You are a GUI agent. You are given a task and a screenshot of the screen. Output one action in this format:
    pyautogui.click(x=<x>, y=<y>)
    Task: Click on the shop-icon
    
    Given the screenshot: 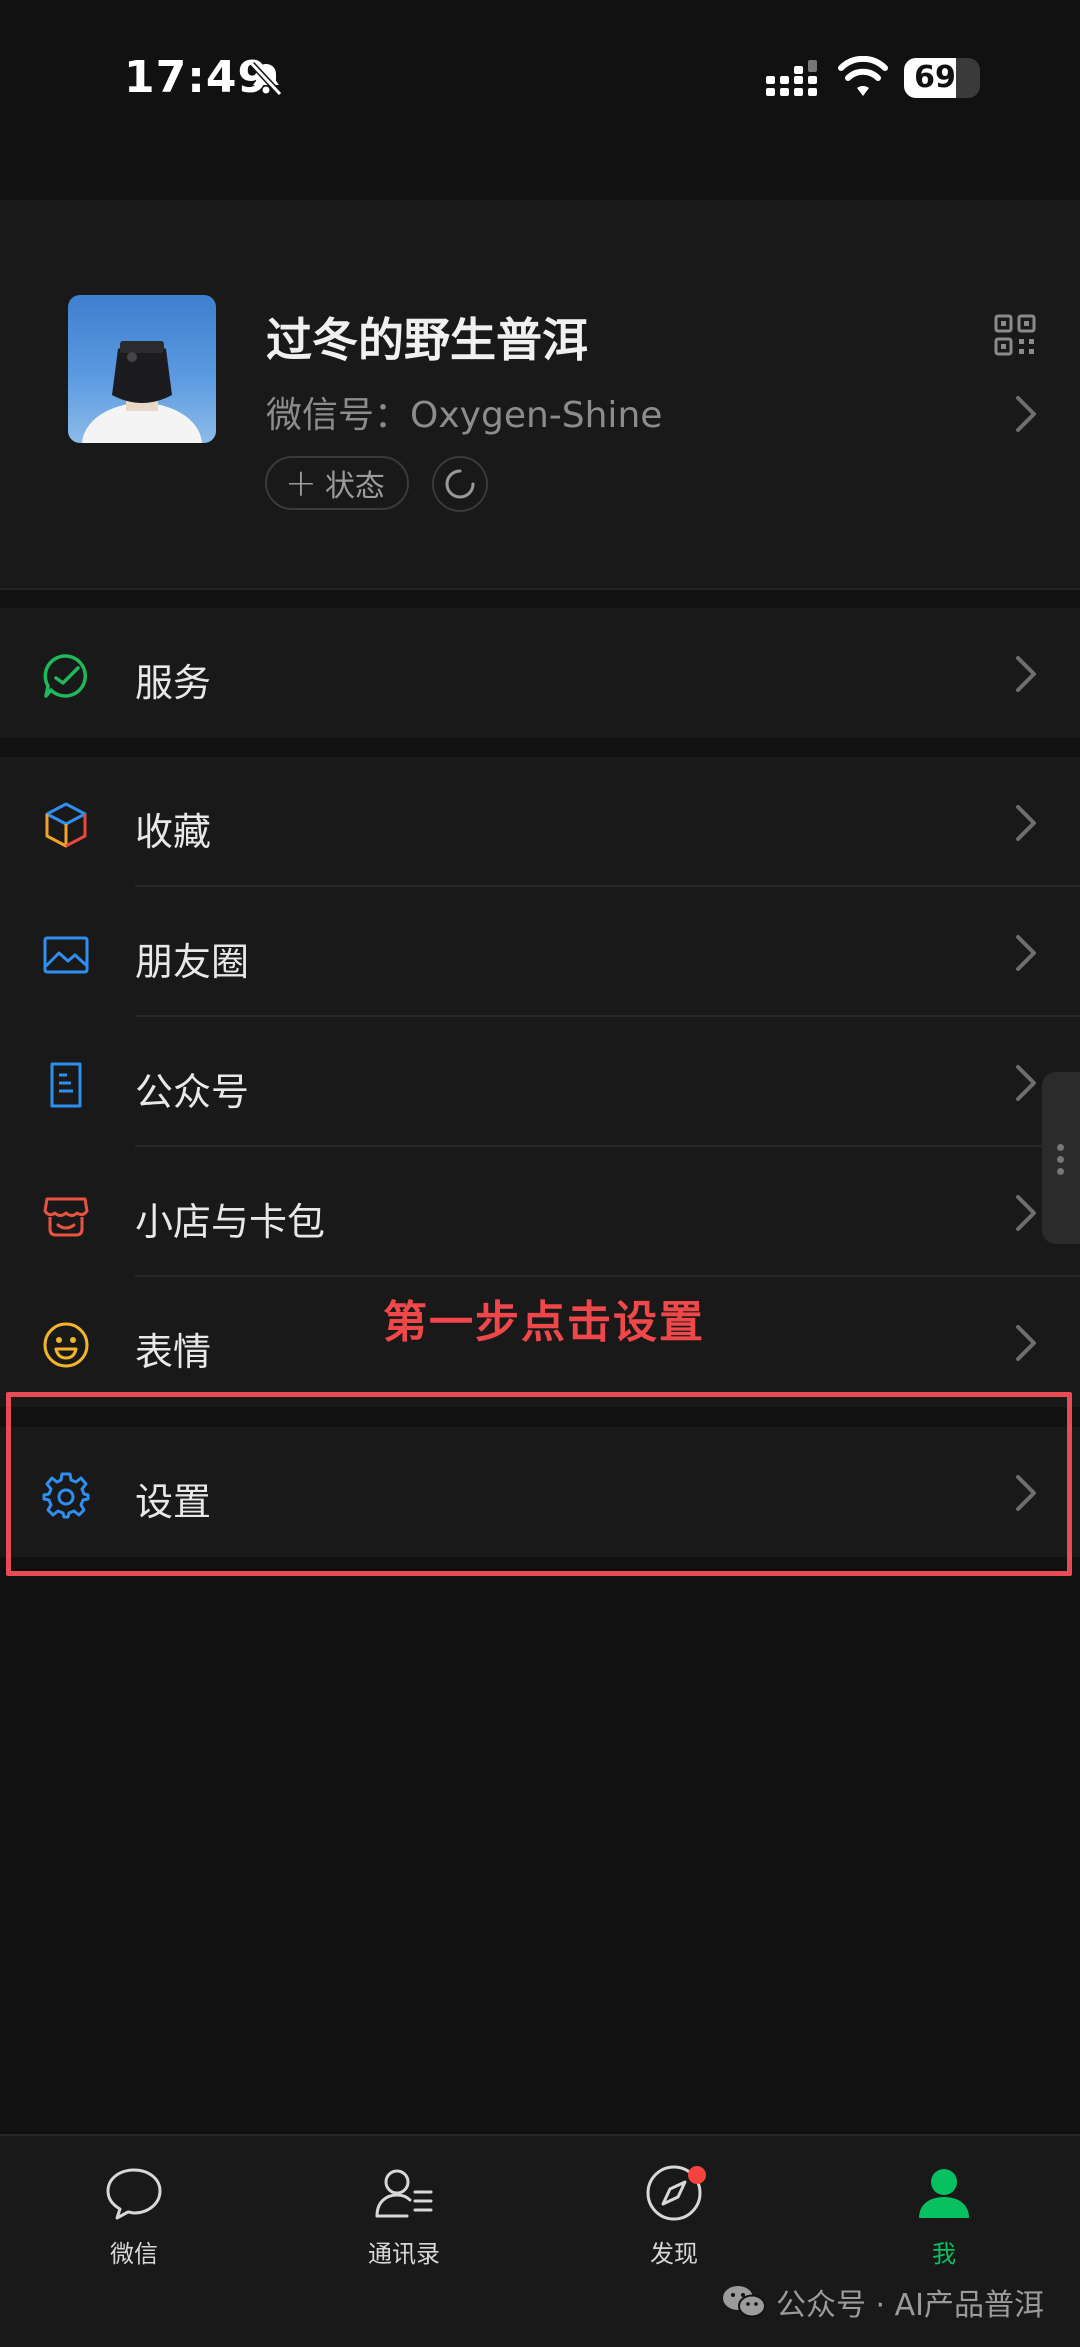 What is the action you would take?
    pyautogui.click(x=66, y=1217)
    